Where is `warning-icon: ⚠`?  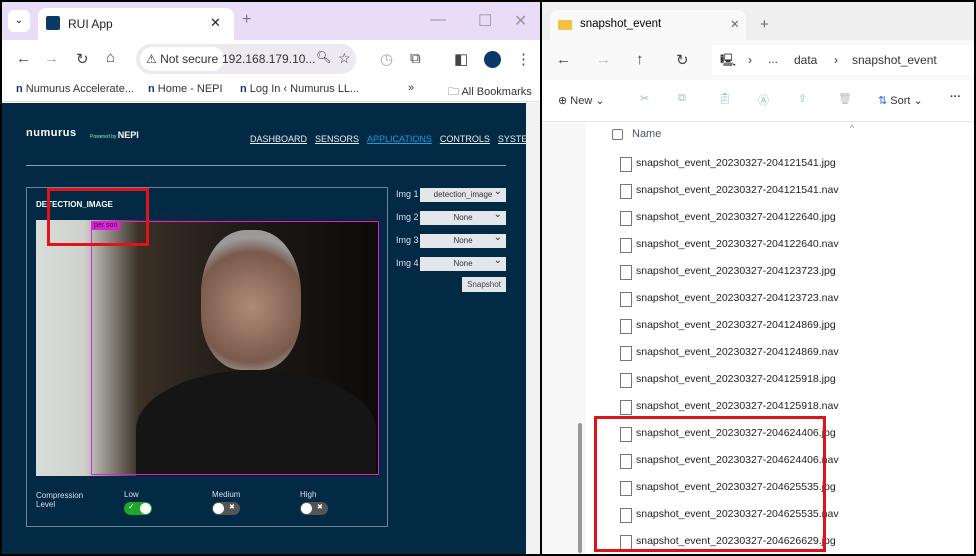
warning-icon: ⚠ is located at coordinates (153, 59).